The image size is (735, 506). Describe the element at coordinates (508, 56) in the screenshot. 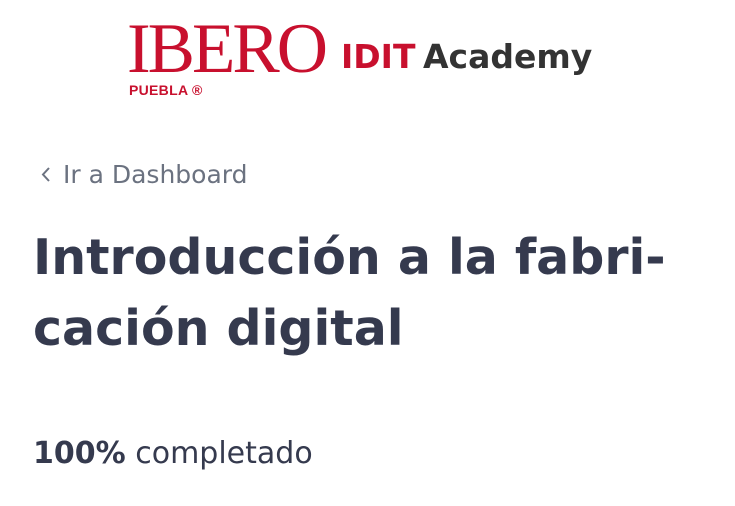

I see `academy-logo-text: Academy` at that location.